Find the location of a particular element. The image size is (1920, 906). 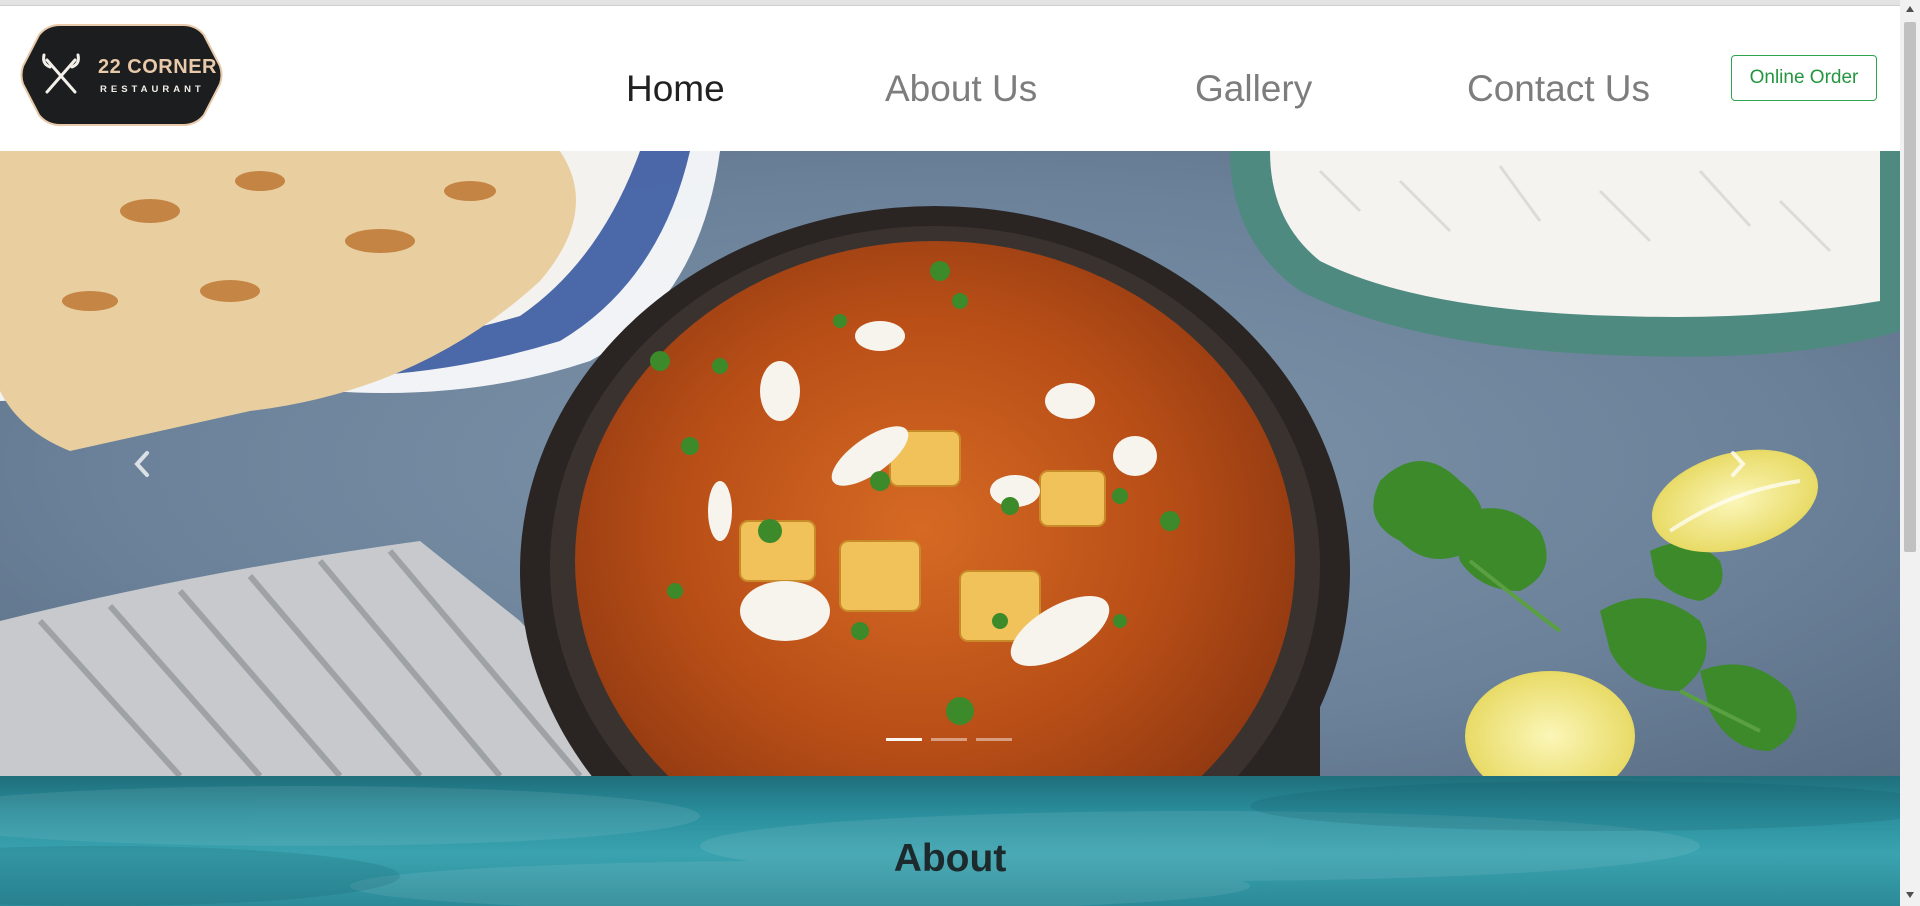

restaurant-logo: 22 CORNER RESTAURANT is located at coordinates (121, 75).